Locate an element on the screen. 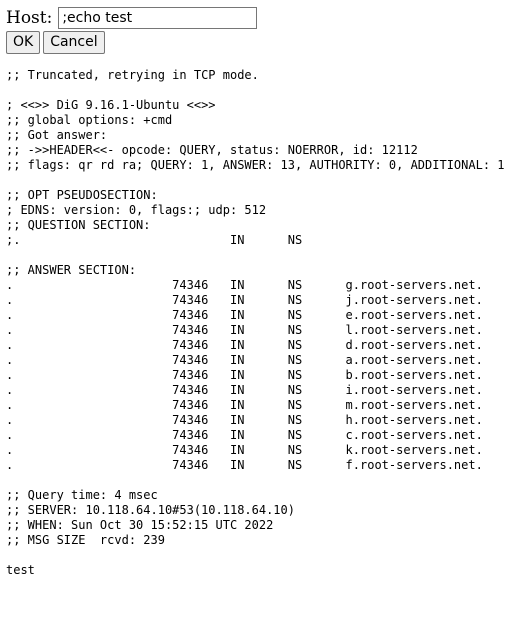  answer-record: . 74346 IN NS m.root-servers.net. is located at coordinates (244, 405).